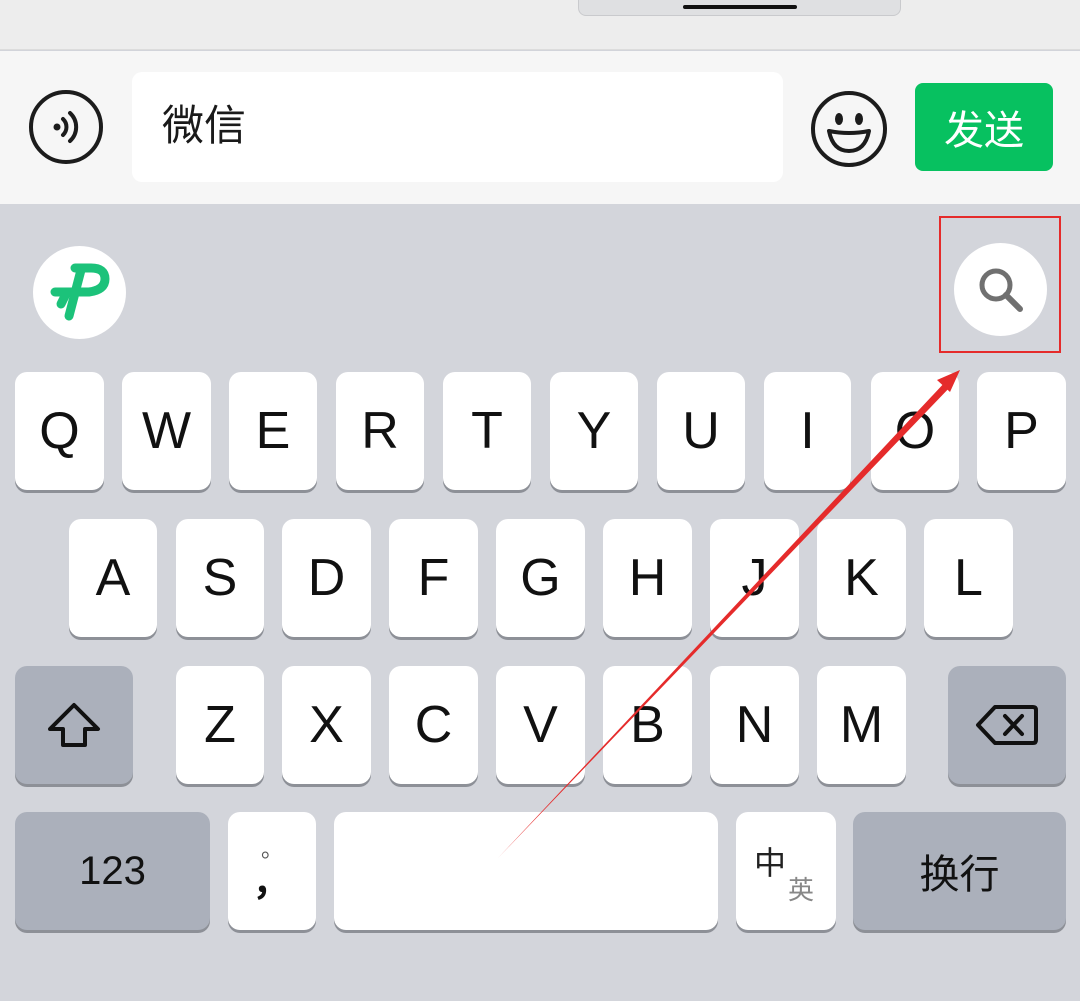 The height and width of the screenshot is (1001, 1080). I want to click on emoji-button, so click(849, 129).